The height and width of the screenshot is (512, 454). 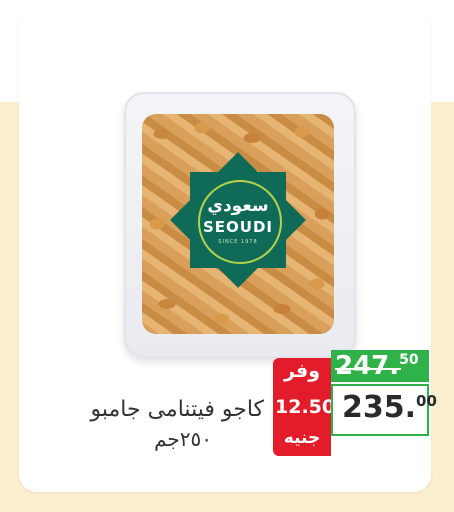 I want to click on new-price: 235.00, so click(x=389, y=407).